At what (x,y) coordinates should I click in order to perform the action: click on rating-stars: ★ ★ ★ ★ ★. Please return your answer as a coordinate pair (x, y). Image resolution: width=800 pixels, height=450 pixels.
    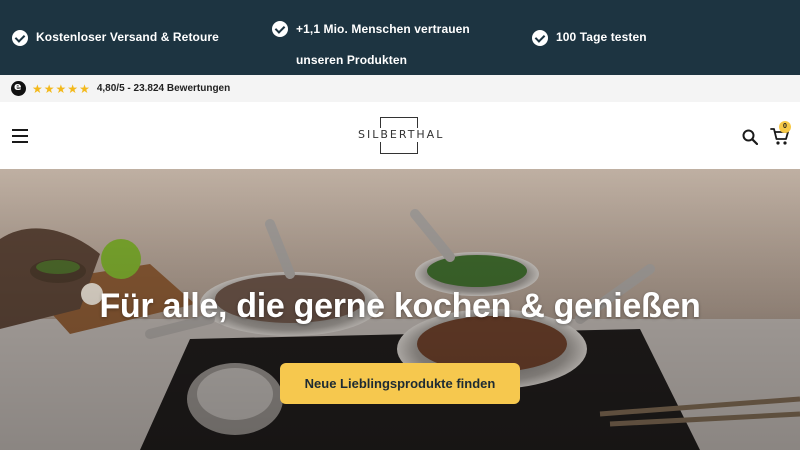
    Looking at the image, I should click on (61, 89).